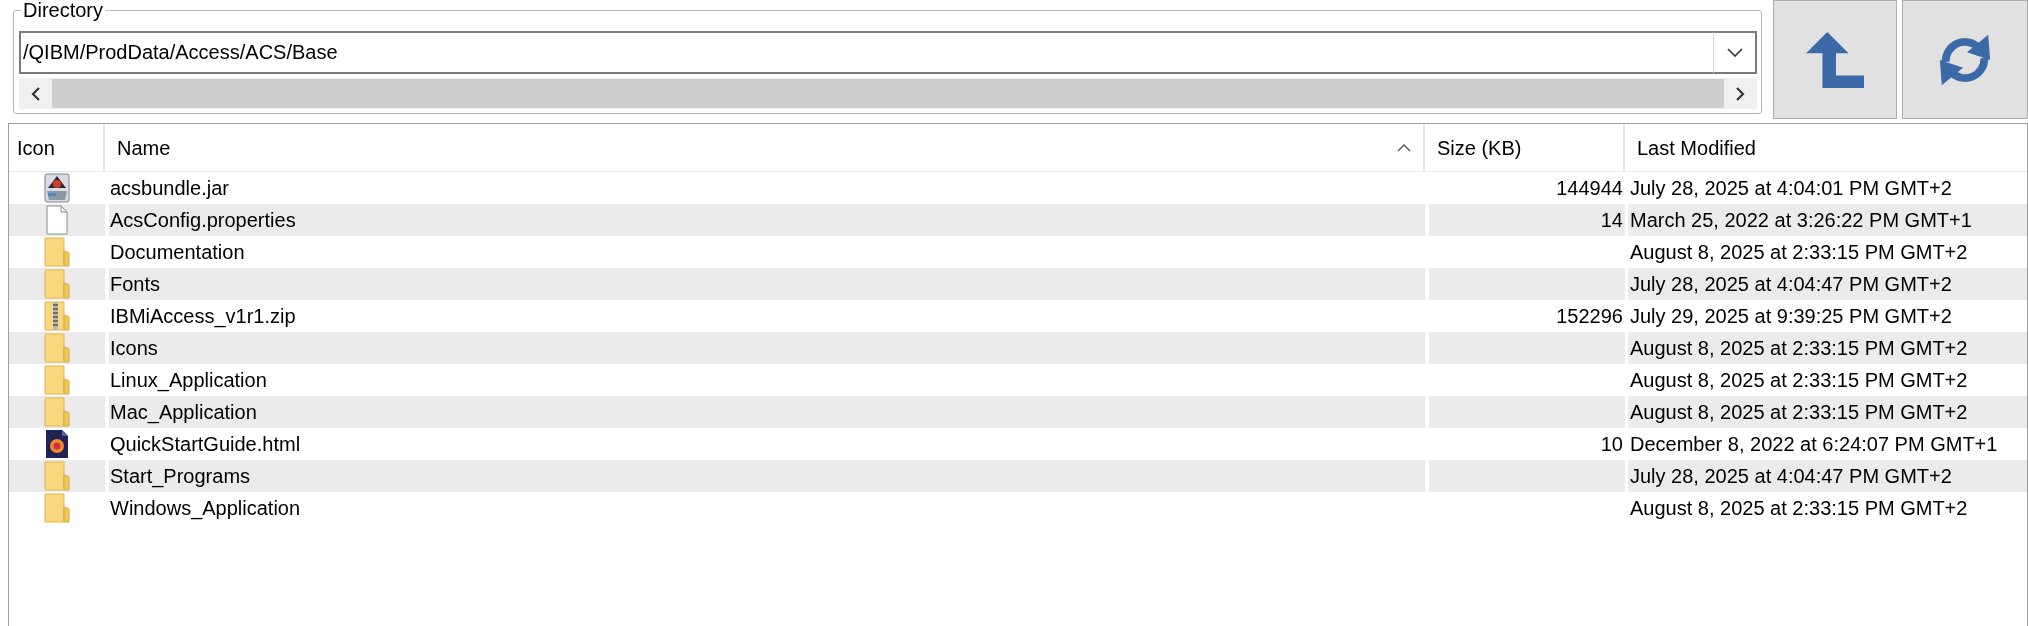 This screenshot has height=626, width=2028. I want to click on modified-date: March 25, 2022 at 3:26:22 PM GMT+1, so click(1801, 220).